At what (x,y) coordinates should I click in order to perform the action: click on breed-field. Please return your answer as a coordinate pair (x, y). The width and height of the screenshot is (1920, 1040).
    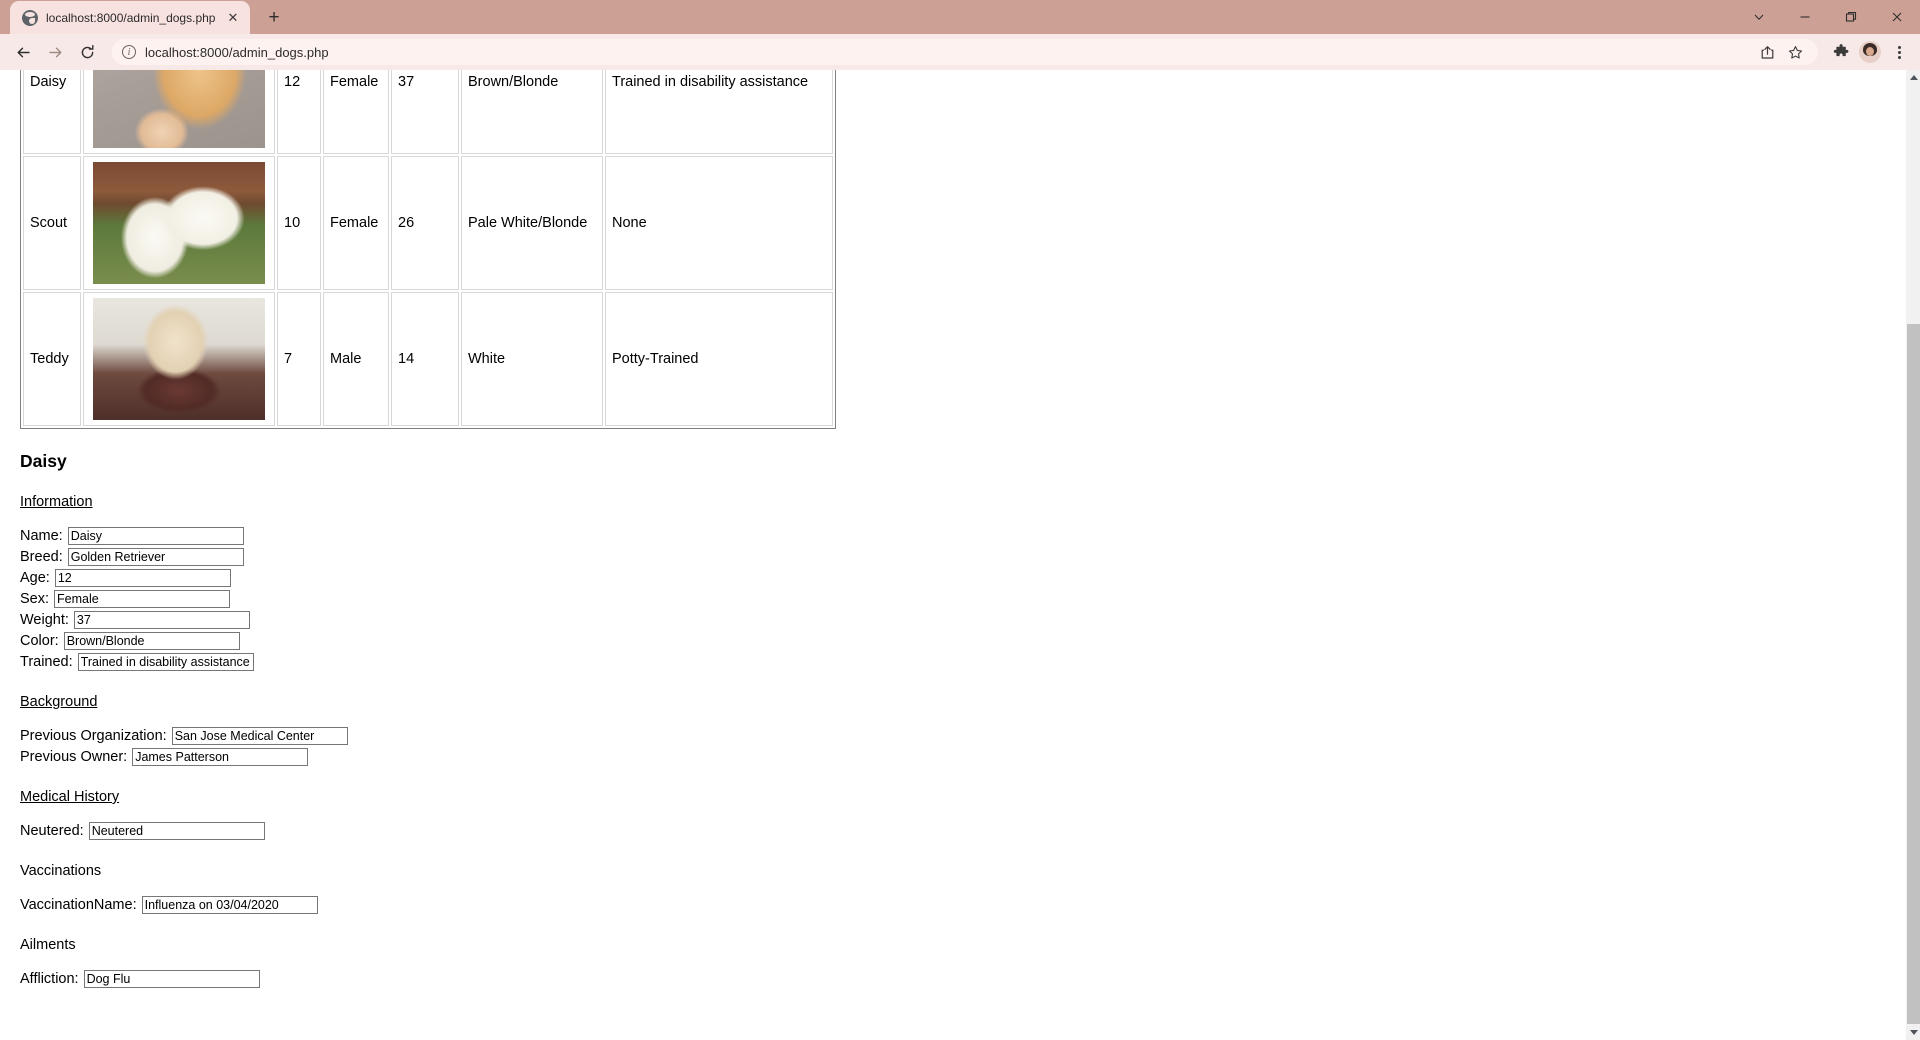
    Looking at the image, I should click on (155, 556).